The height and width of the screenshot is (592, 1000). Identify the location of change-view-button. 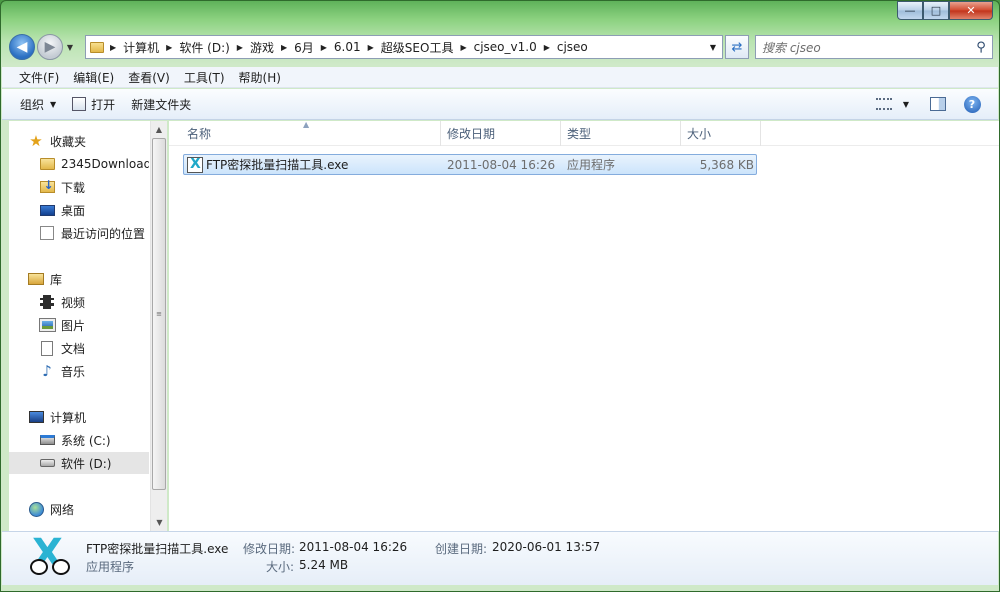
(884, 104).